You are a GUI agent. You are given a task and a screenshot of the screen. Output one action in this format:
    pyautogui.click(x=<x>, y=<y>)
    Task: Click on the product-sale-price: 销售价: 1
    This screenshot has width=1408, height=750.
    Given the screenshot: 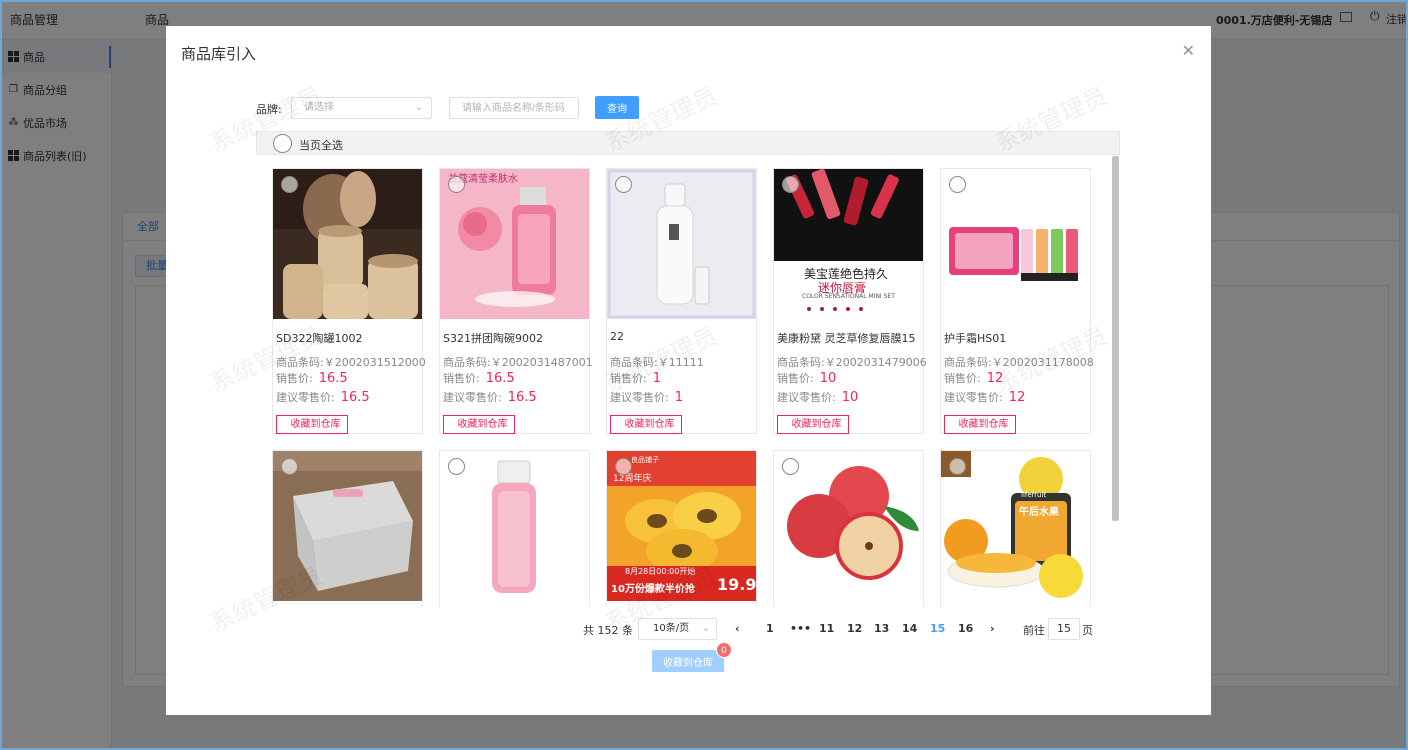 What is the action you would take?
    pyautogui.click(x=635, y=378)
    